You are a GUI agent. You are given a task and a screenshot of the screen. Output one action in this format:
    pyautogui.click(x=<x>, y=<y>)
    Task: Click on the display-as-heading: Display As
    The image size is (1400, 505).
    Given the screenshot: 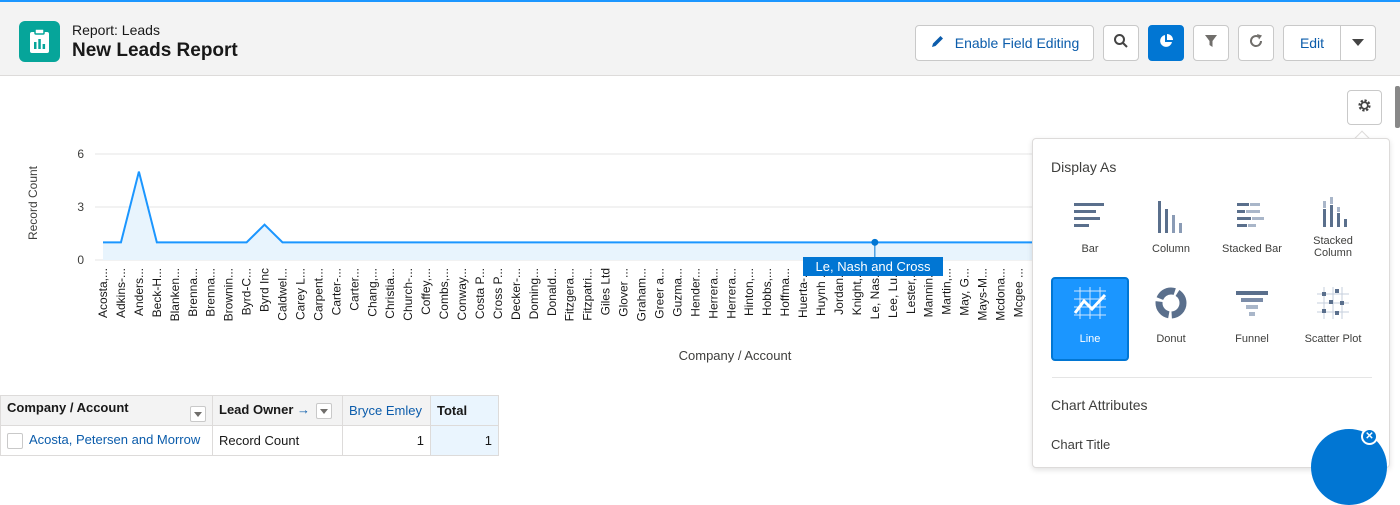 What is the action you would take?
    pyautogui.click(x=1084, y=167)
    